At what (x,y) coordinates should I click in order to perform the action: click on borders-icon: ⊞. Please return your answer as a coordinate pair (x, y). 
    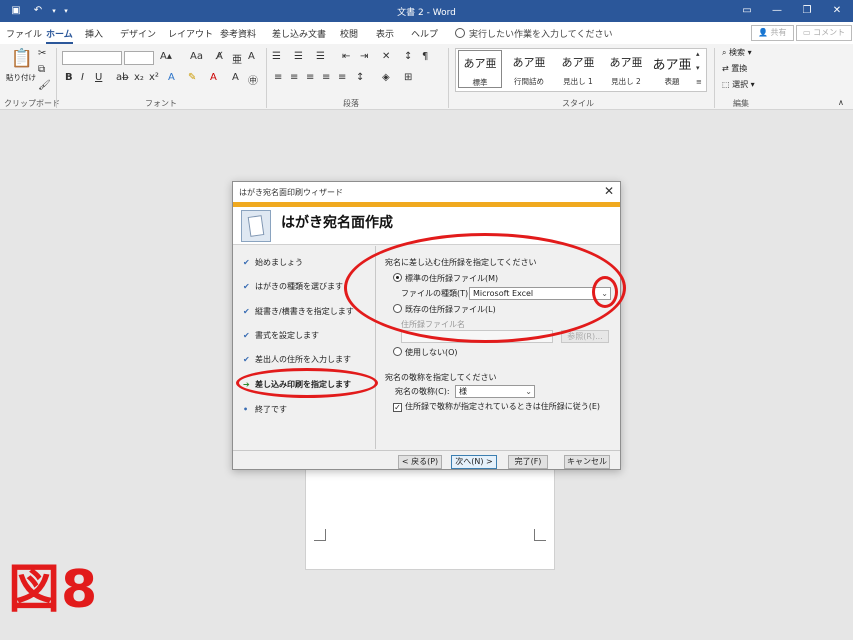
    Looking at the image, I should click on (408, 77).